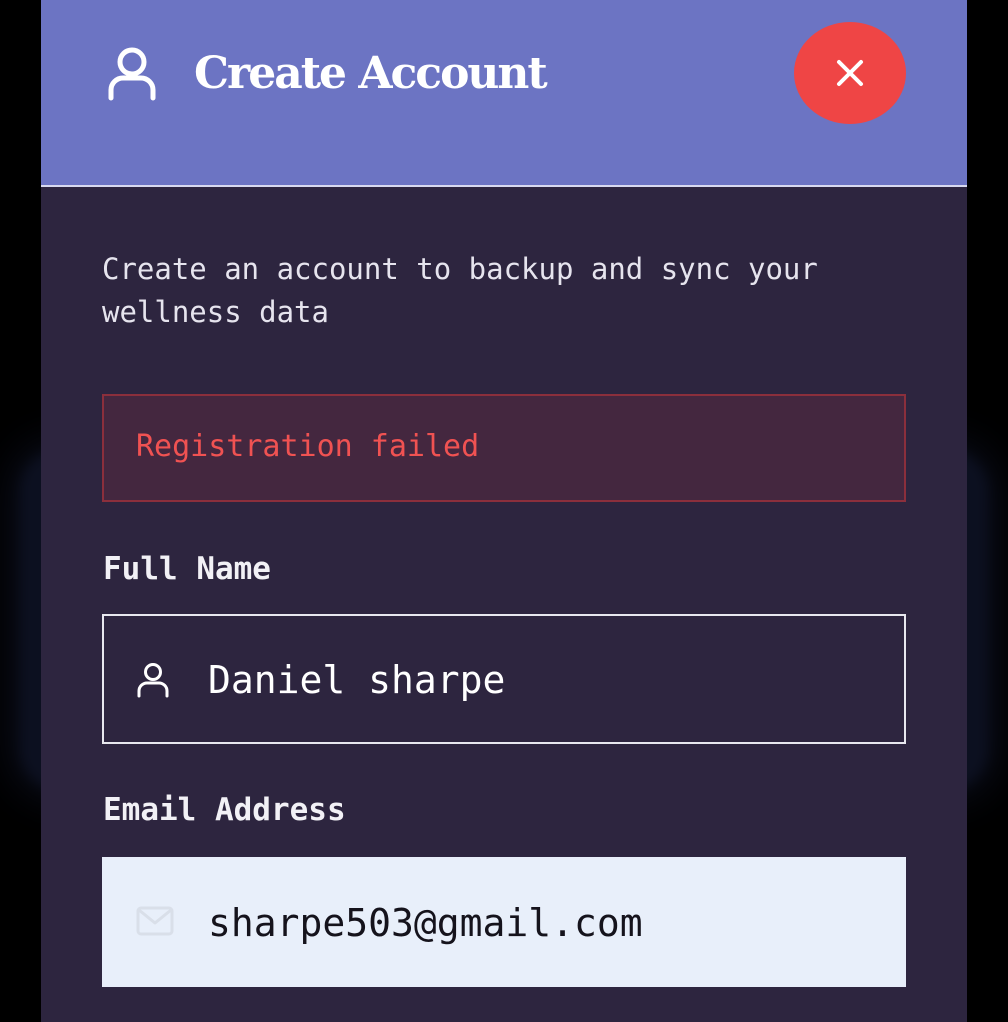 The height and width of the screenshot is (1022, 1008). I want to click on full-name-field, so click(504, 679).